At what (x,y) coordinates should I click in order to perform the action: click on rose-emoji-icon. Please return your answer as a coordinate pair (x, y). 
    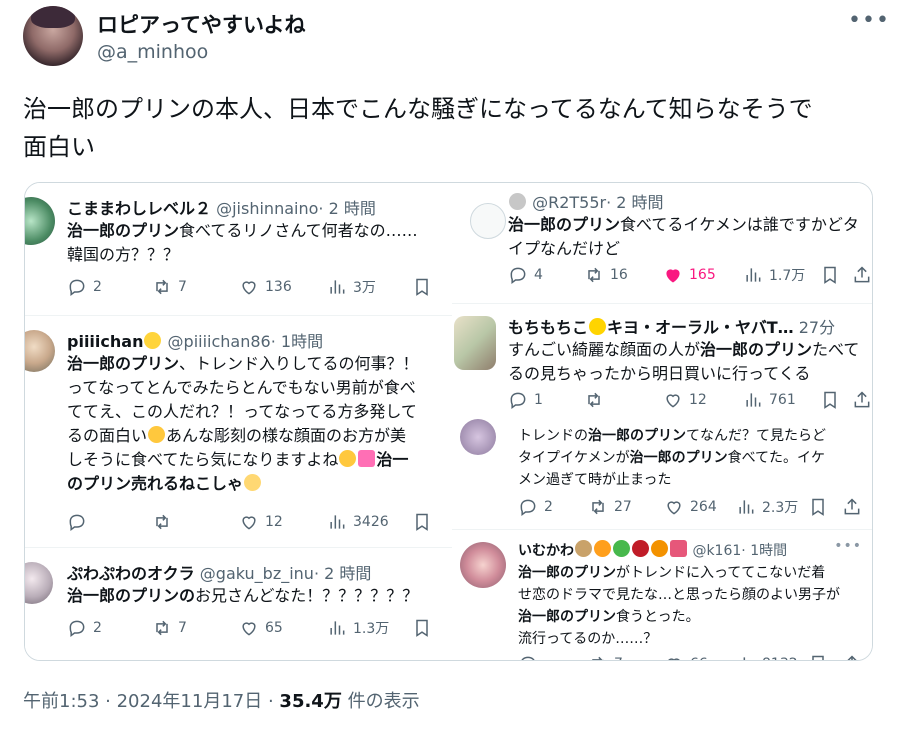
    Looking at the image, I should click on (640, 548).